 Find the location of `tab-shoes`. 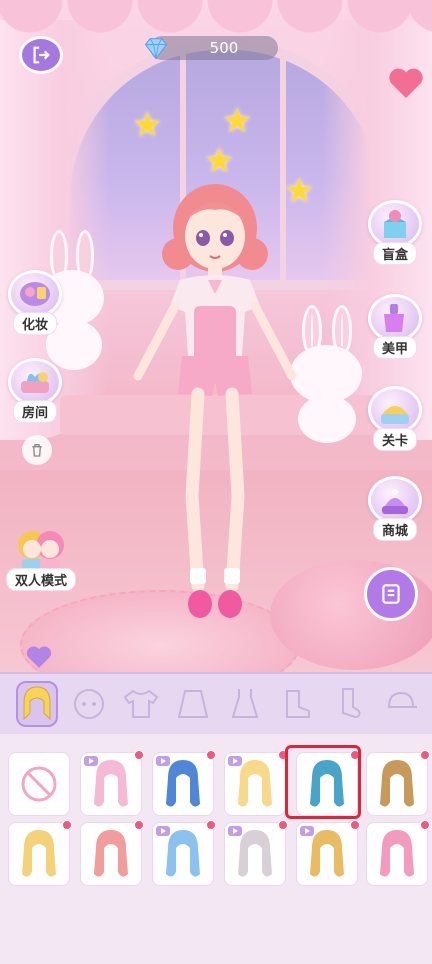

tab-shoes is located at coordinates (297, 704).